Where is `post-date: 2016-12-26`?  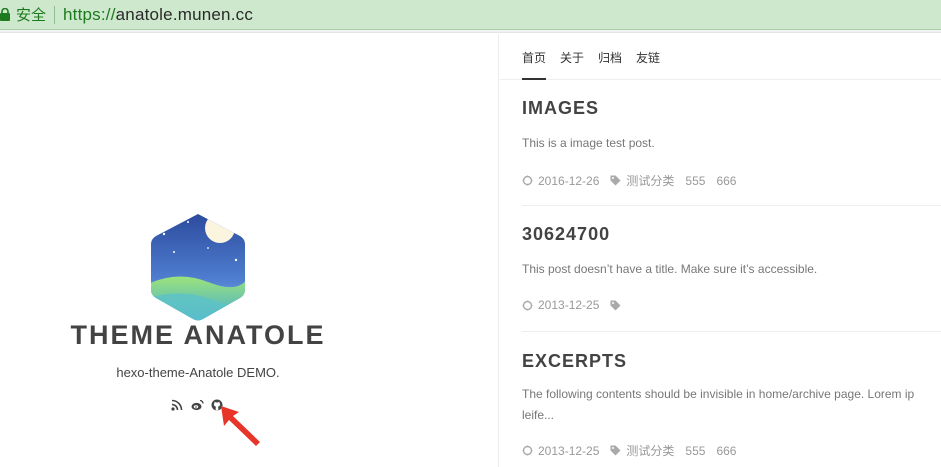 post-date: 2016-12-26 is located at coordinates (569, 180).